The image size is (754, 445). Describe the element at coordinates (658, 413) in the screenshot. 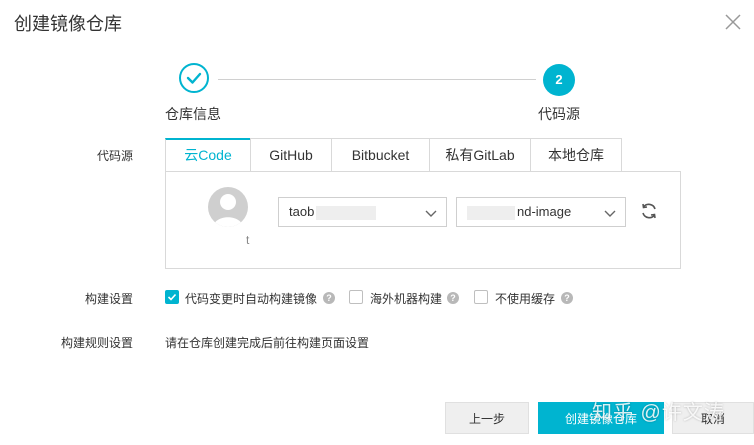

I see `watermark: 知乎 @许文涛` at that location.